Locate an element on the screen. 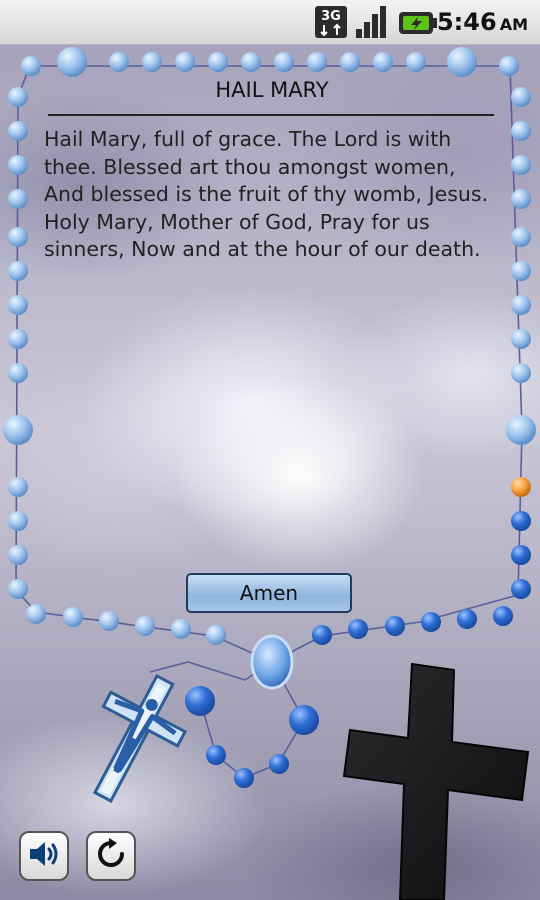 The width and height of the screenshot is (540, 900). crucifix-icon is located at coordinates (140, 738).